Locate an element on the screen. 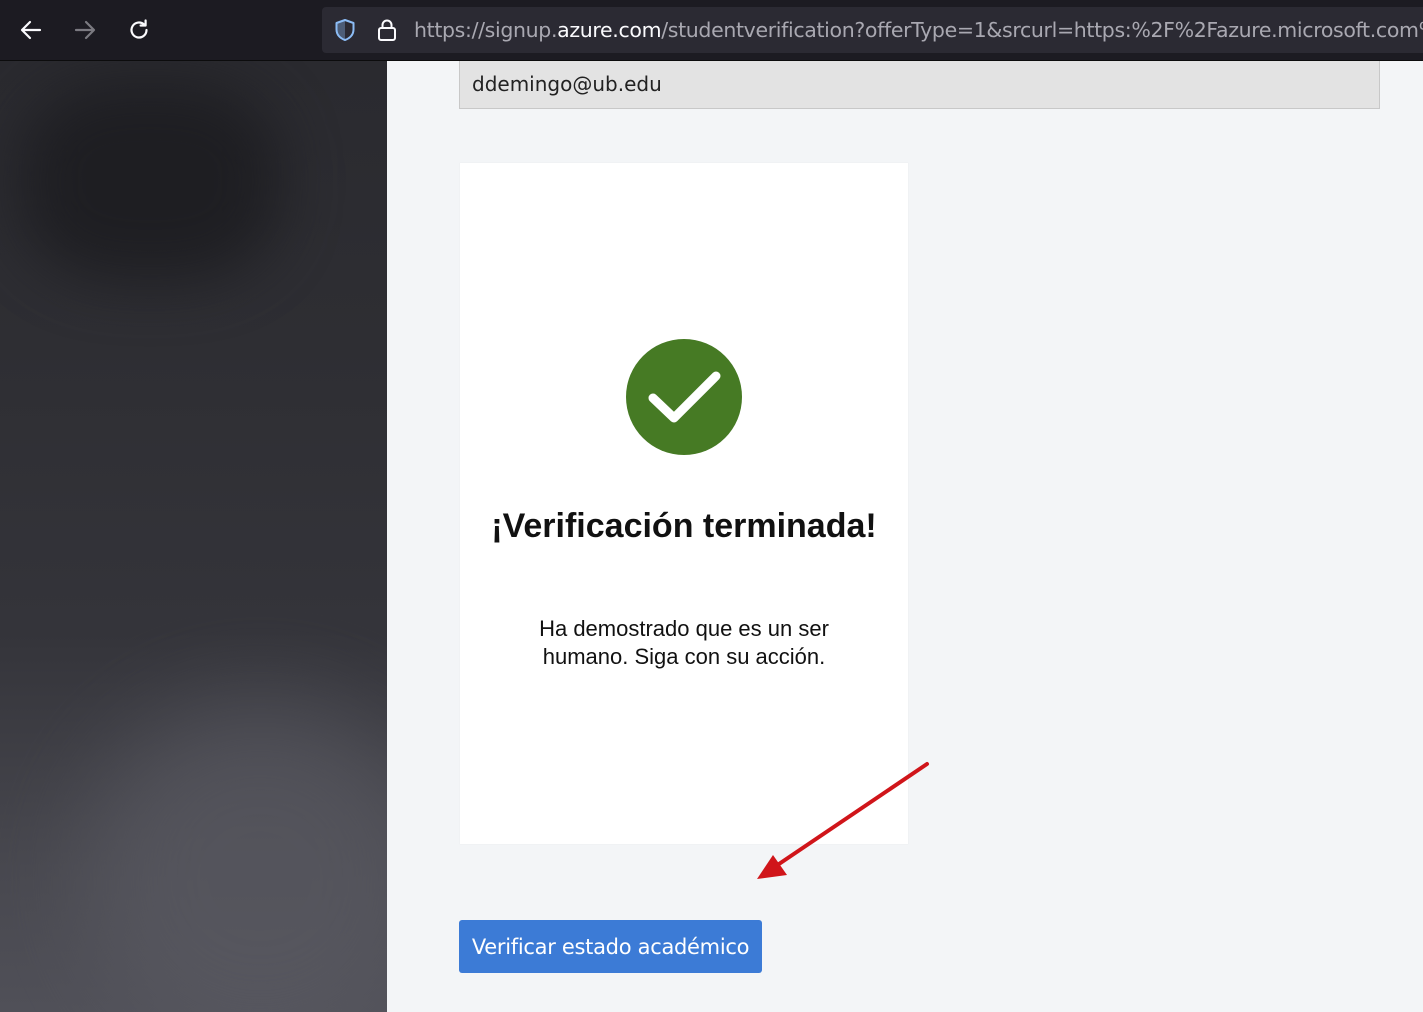 This screenshot has width=1423, height=1012. forward-button is located at coordinates (85, 30).